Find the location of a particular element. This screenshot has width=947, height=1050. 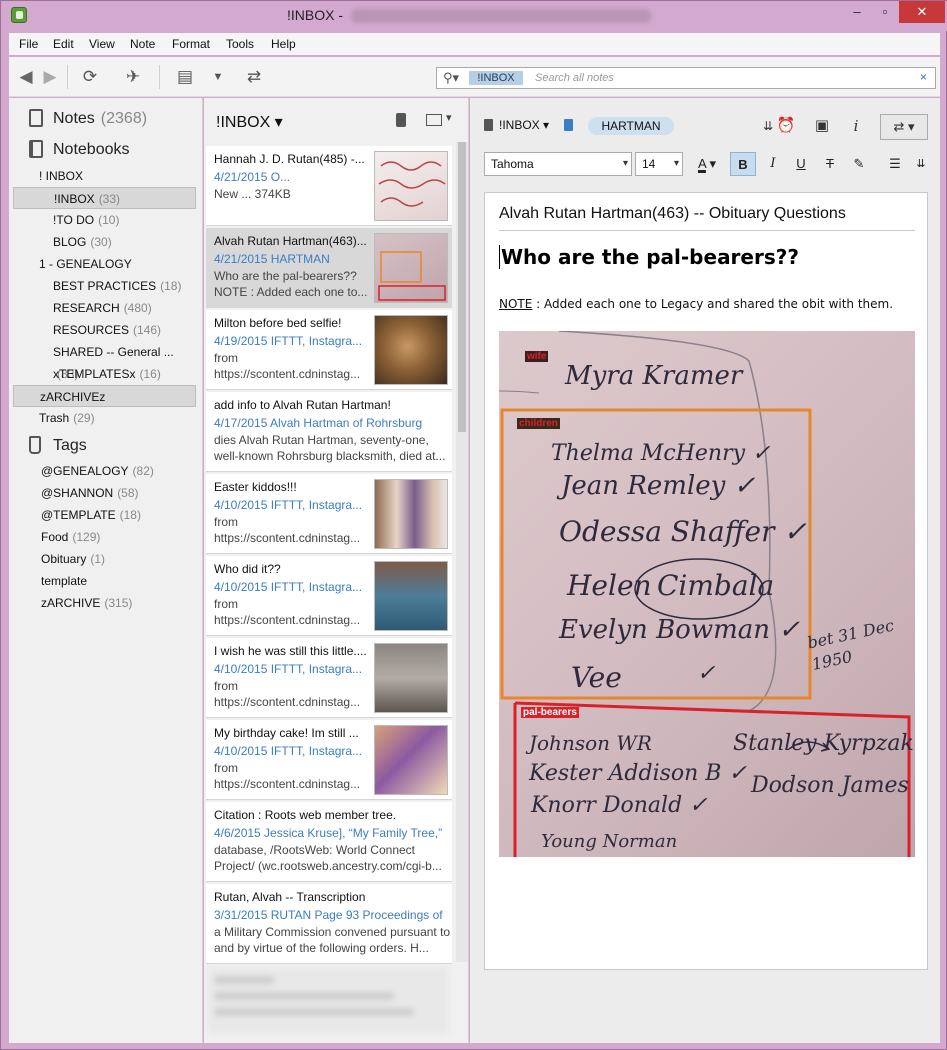

editor-notebook-selector: !INBOX ▾ is located at coordinates (516, 125).